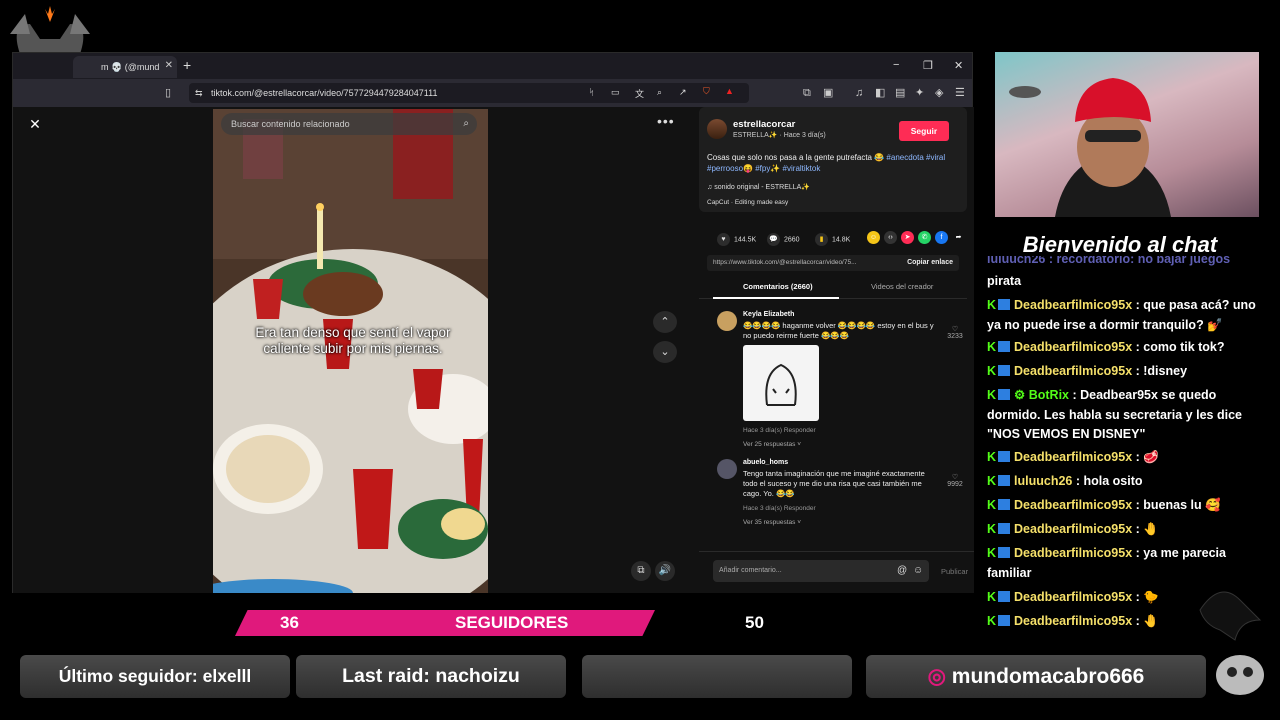 The height and width of the screenshot is (720, 1280). Describe the element at coordinates (758, 187) in the screenshot. I see `sound-link: ♫ sonido original - ESTRELLA✨` at that location.